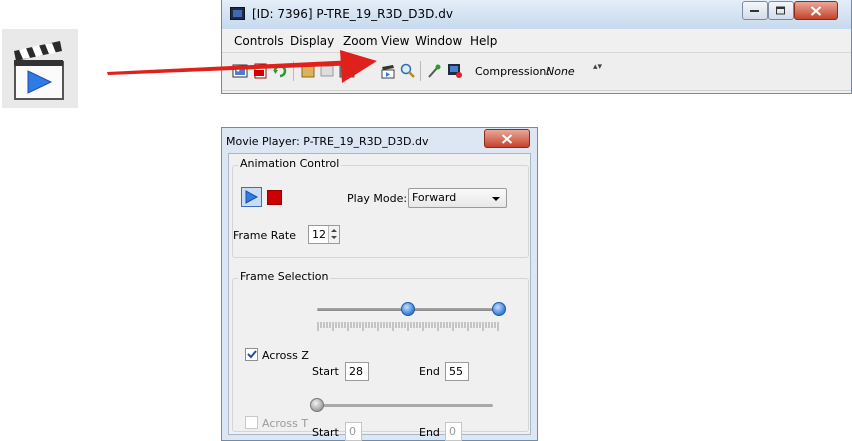  What do you see at coordinates (264, 235) in the screenshot?
I see `frame-rate-label: Frame Rate` at bounding box center [264, 235].